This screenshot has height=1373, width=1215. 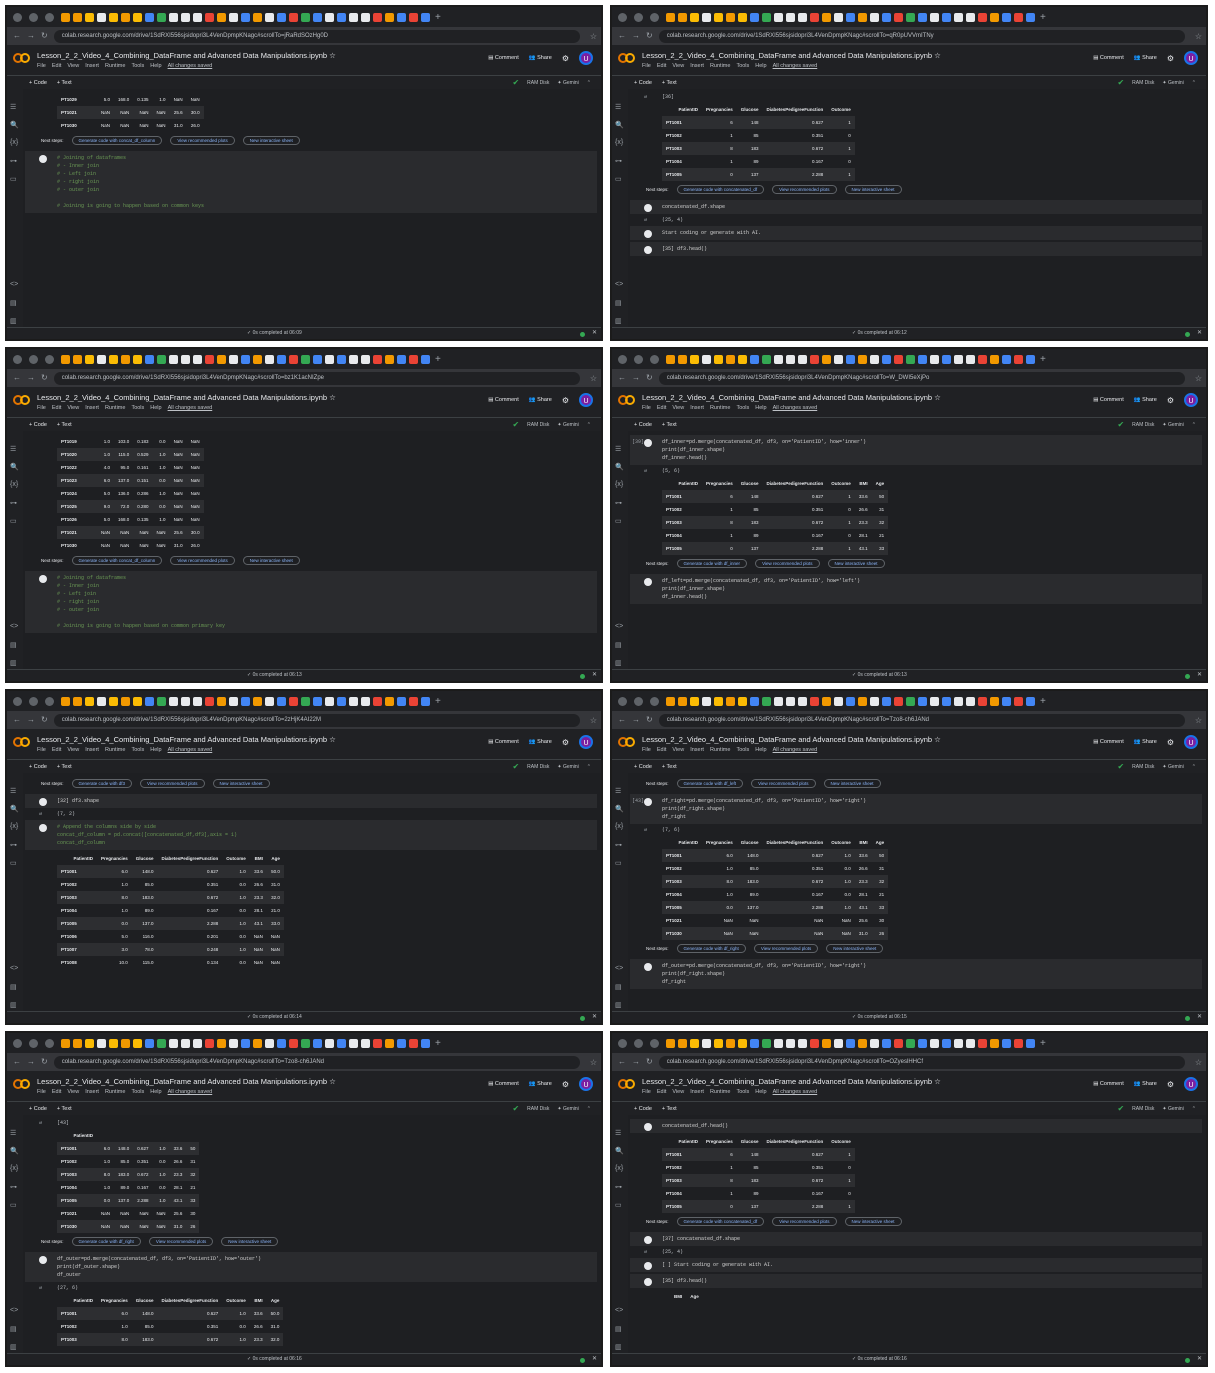 What do you see at coordinates (618, 161) in the screenshot?
I see `sidebar-icon: ⊶` at bounding box center [618, 161].